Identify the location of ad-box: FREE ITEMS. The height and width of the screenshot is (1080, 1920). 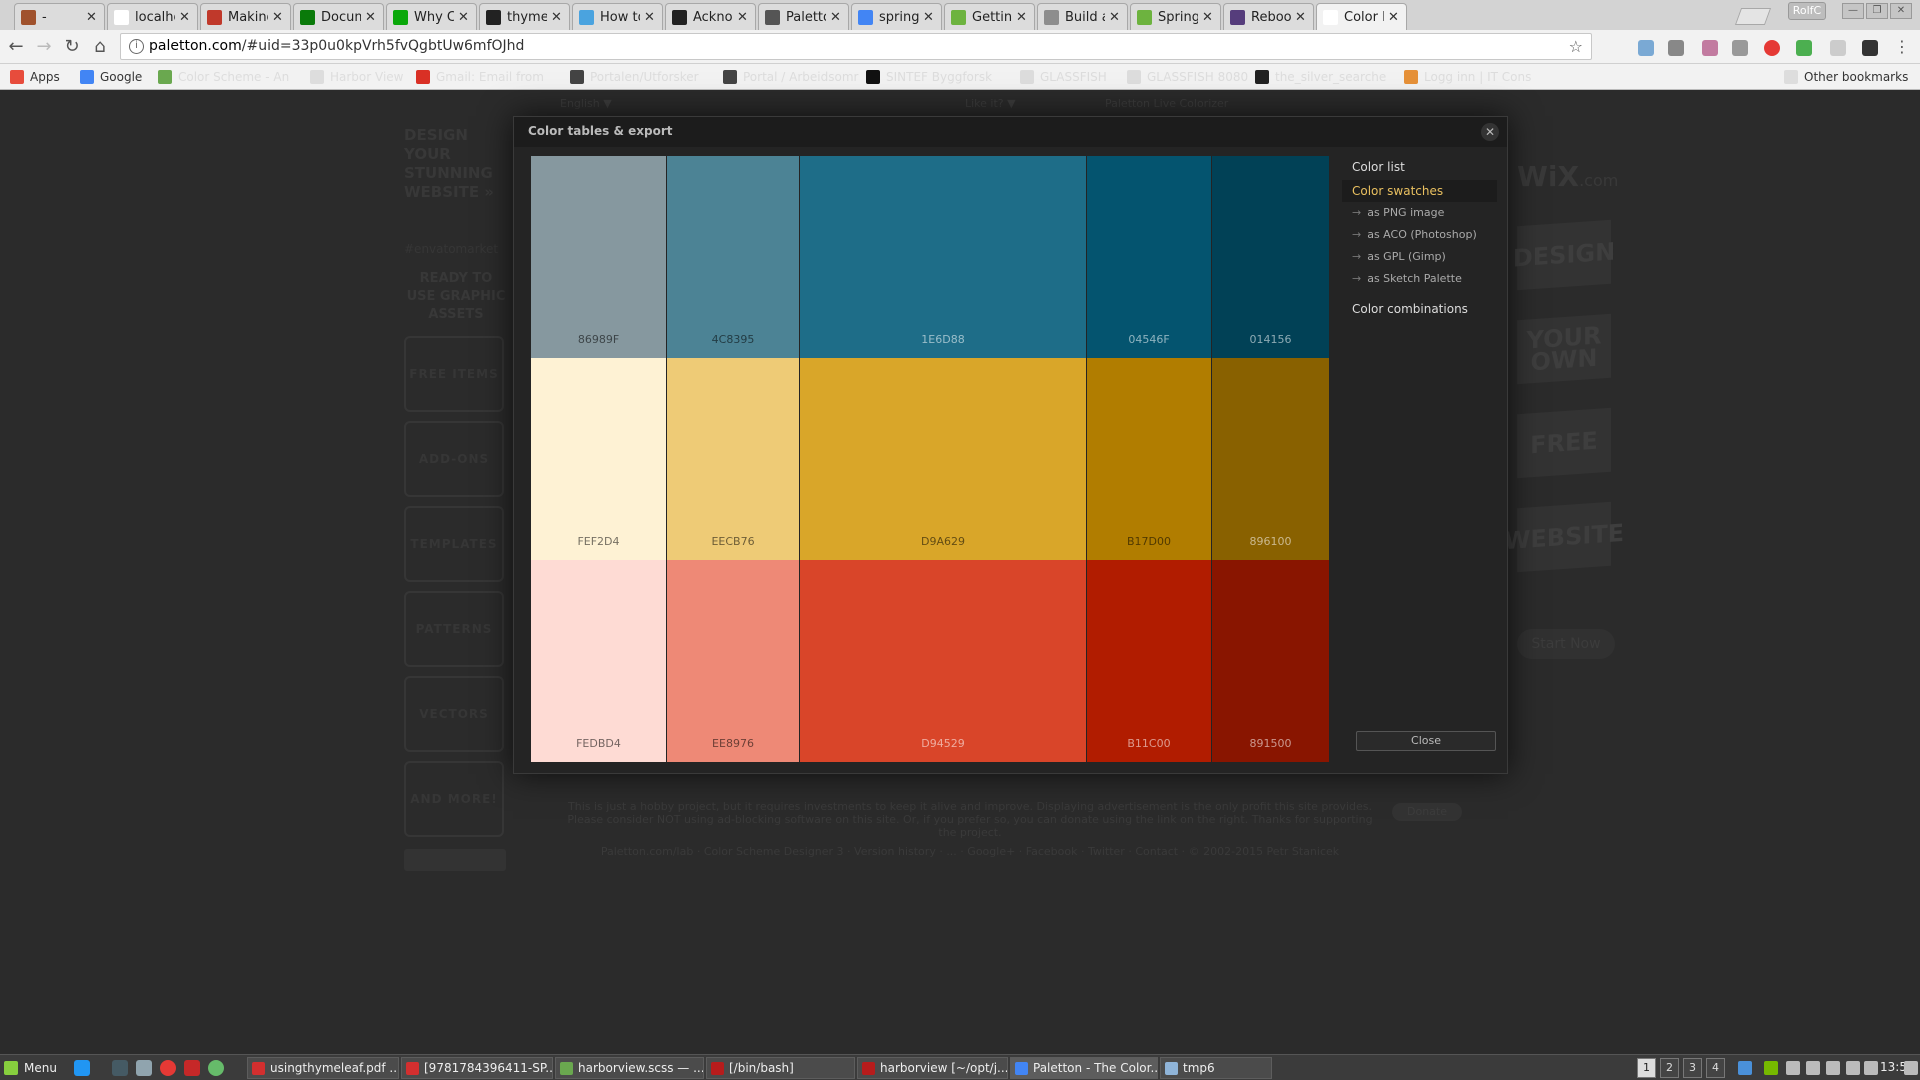
(454, 374).